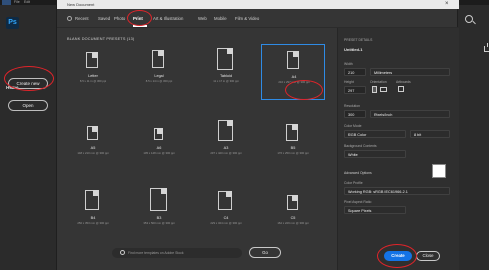  I want to click on preset-size: 229 x 324 mm @ 300 ppi, so click(226, 223).